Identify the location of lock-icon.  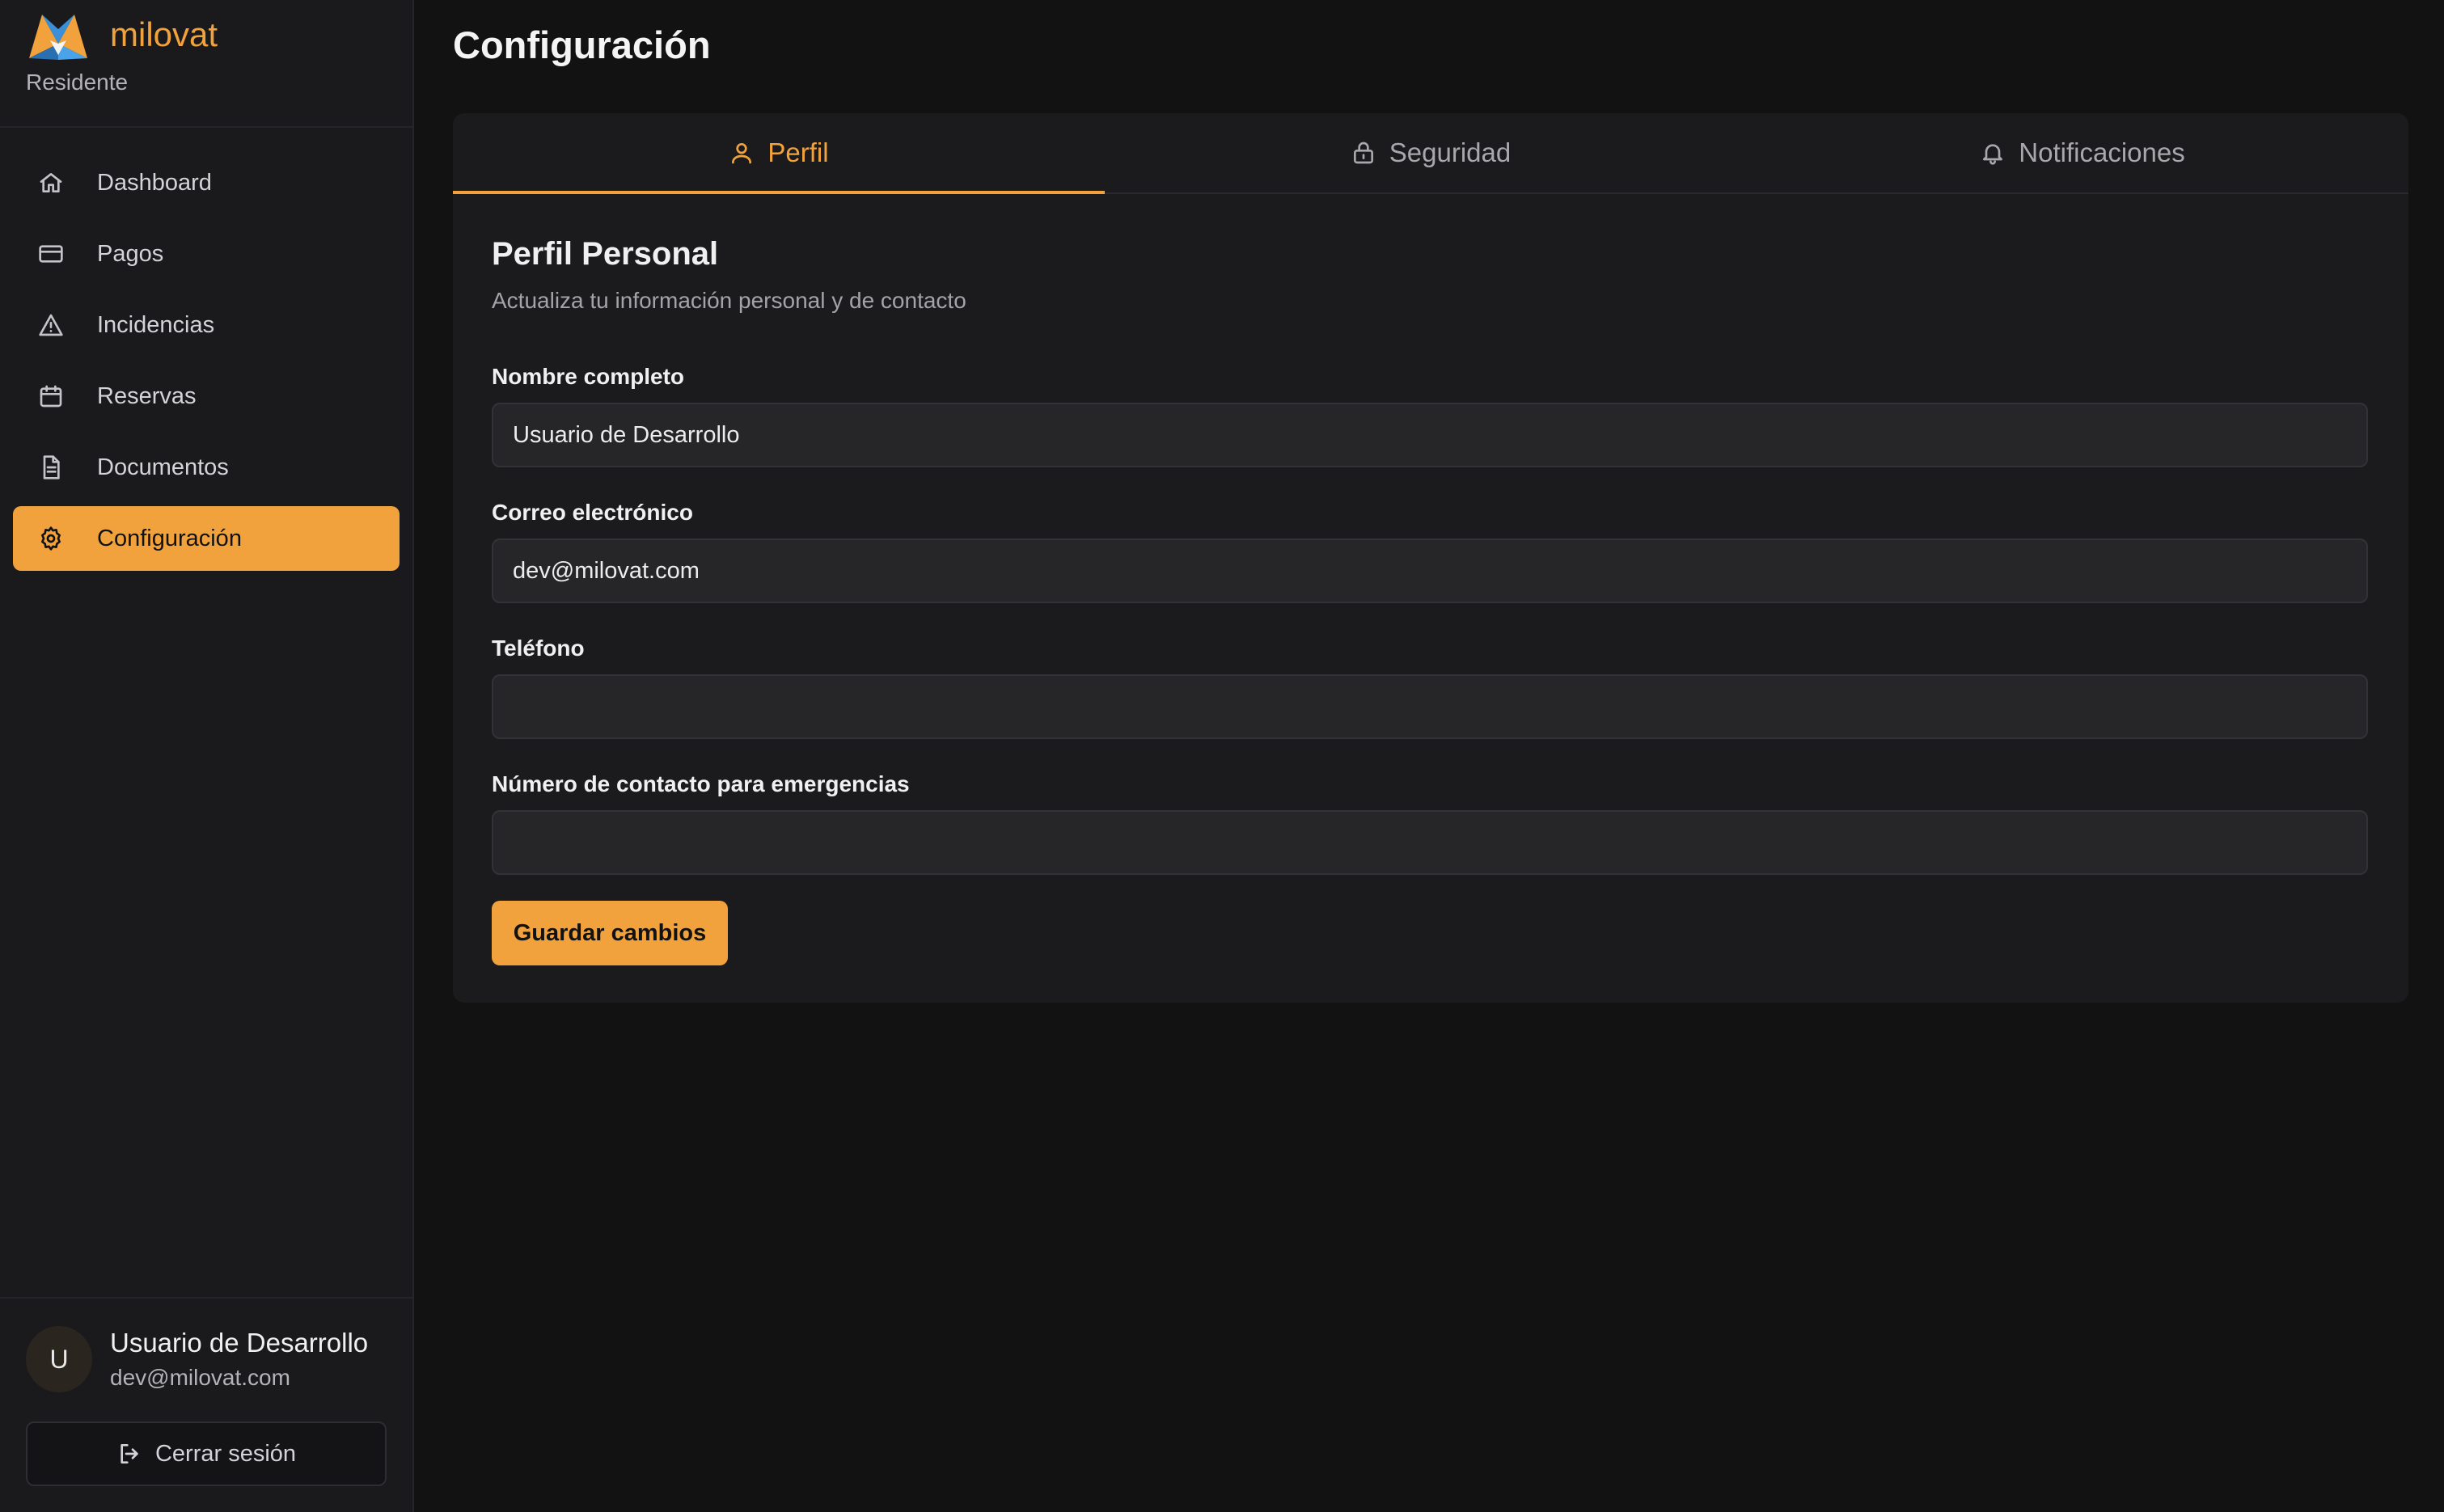
(1363, 152).